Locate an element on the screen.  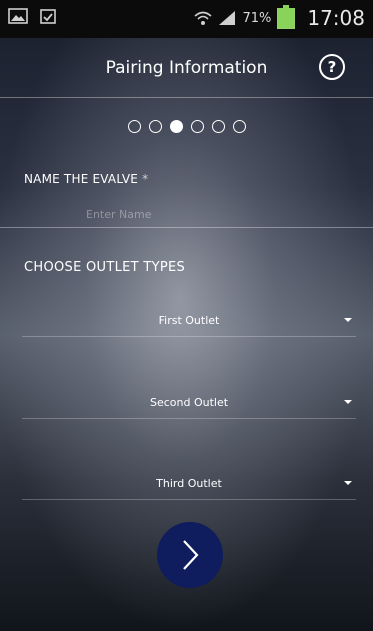
next-button is located at coordinates (190, 555).